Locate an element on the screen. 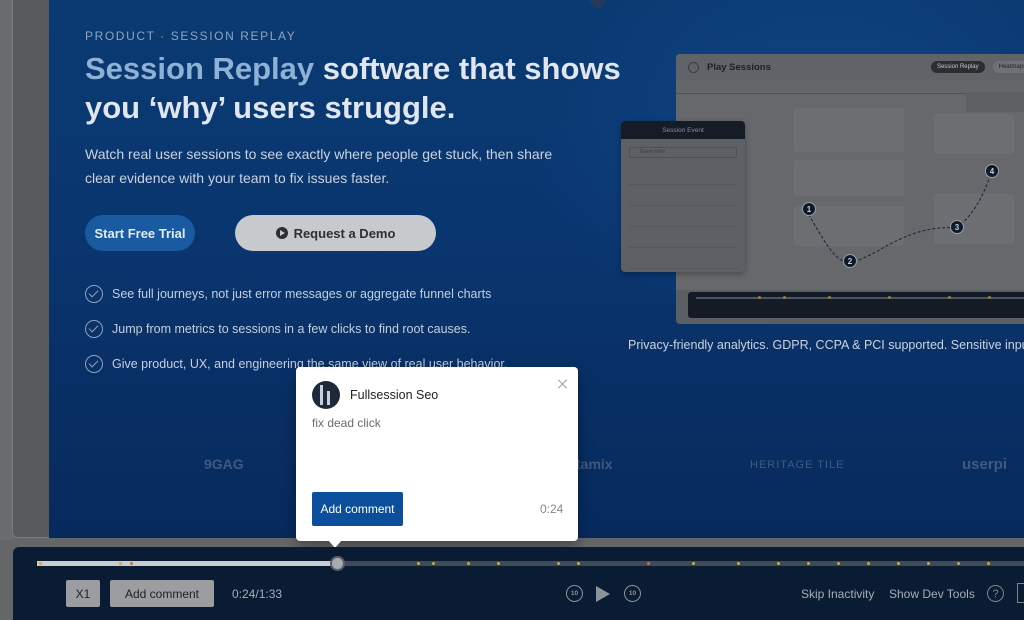  request-demo-button: Request a Demo is located at coordinates (335, 233).